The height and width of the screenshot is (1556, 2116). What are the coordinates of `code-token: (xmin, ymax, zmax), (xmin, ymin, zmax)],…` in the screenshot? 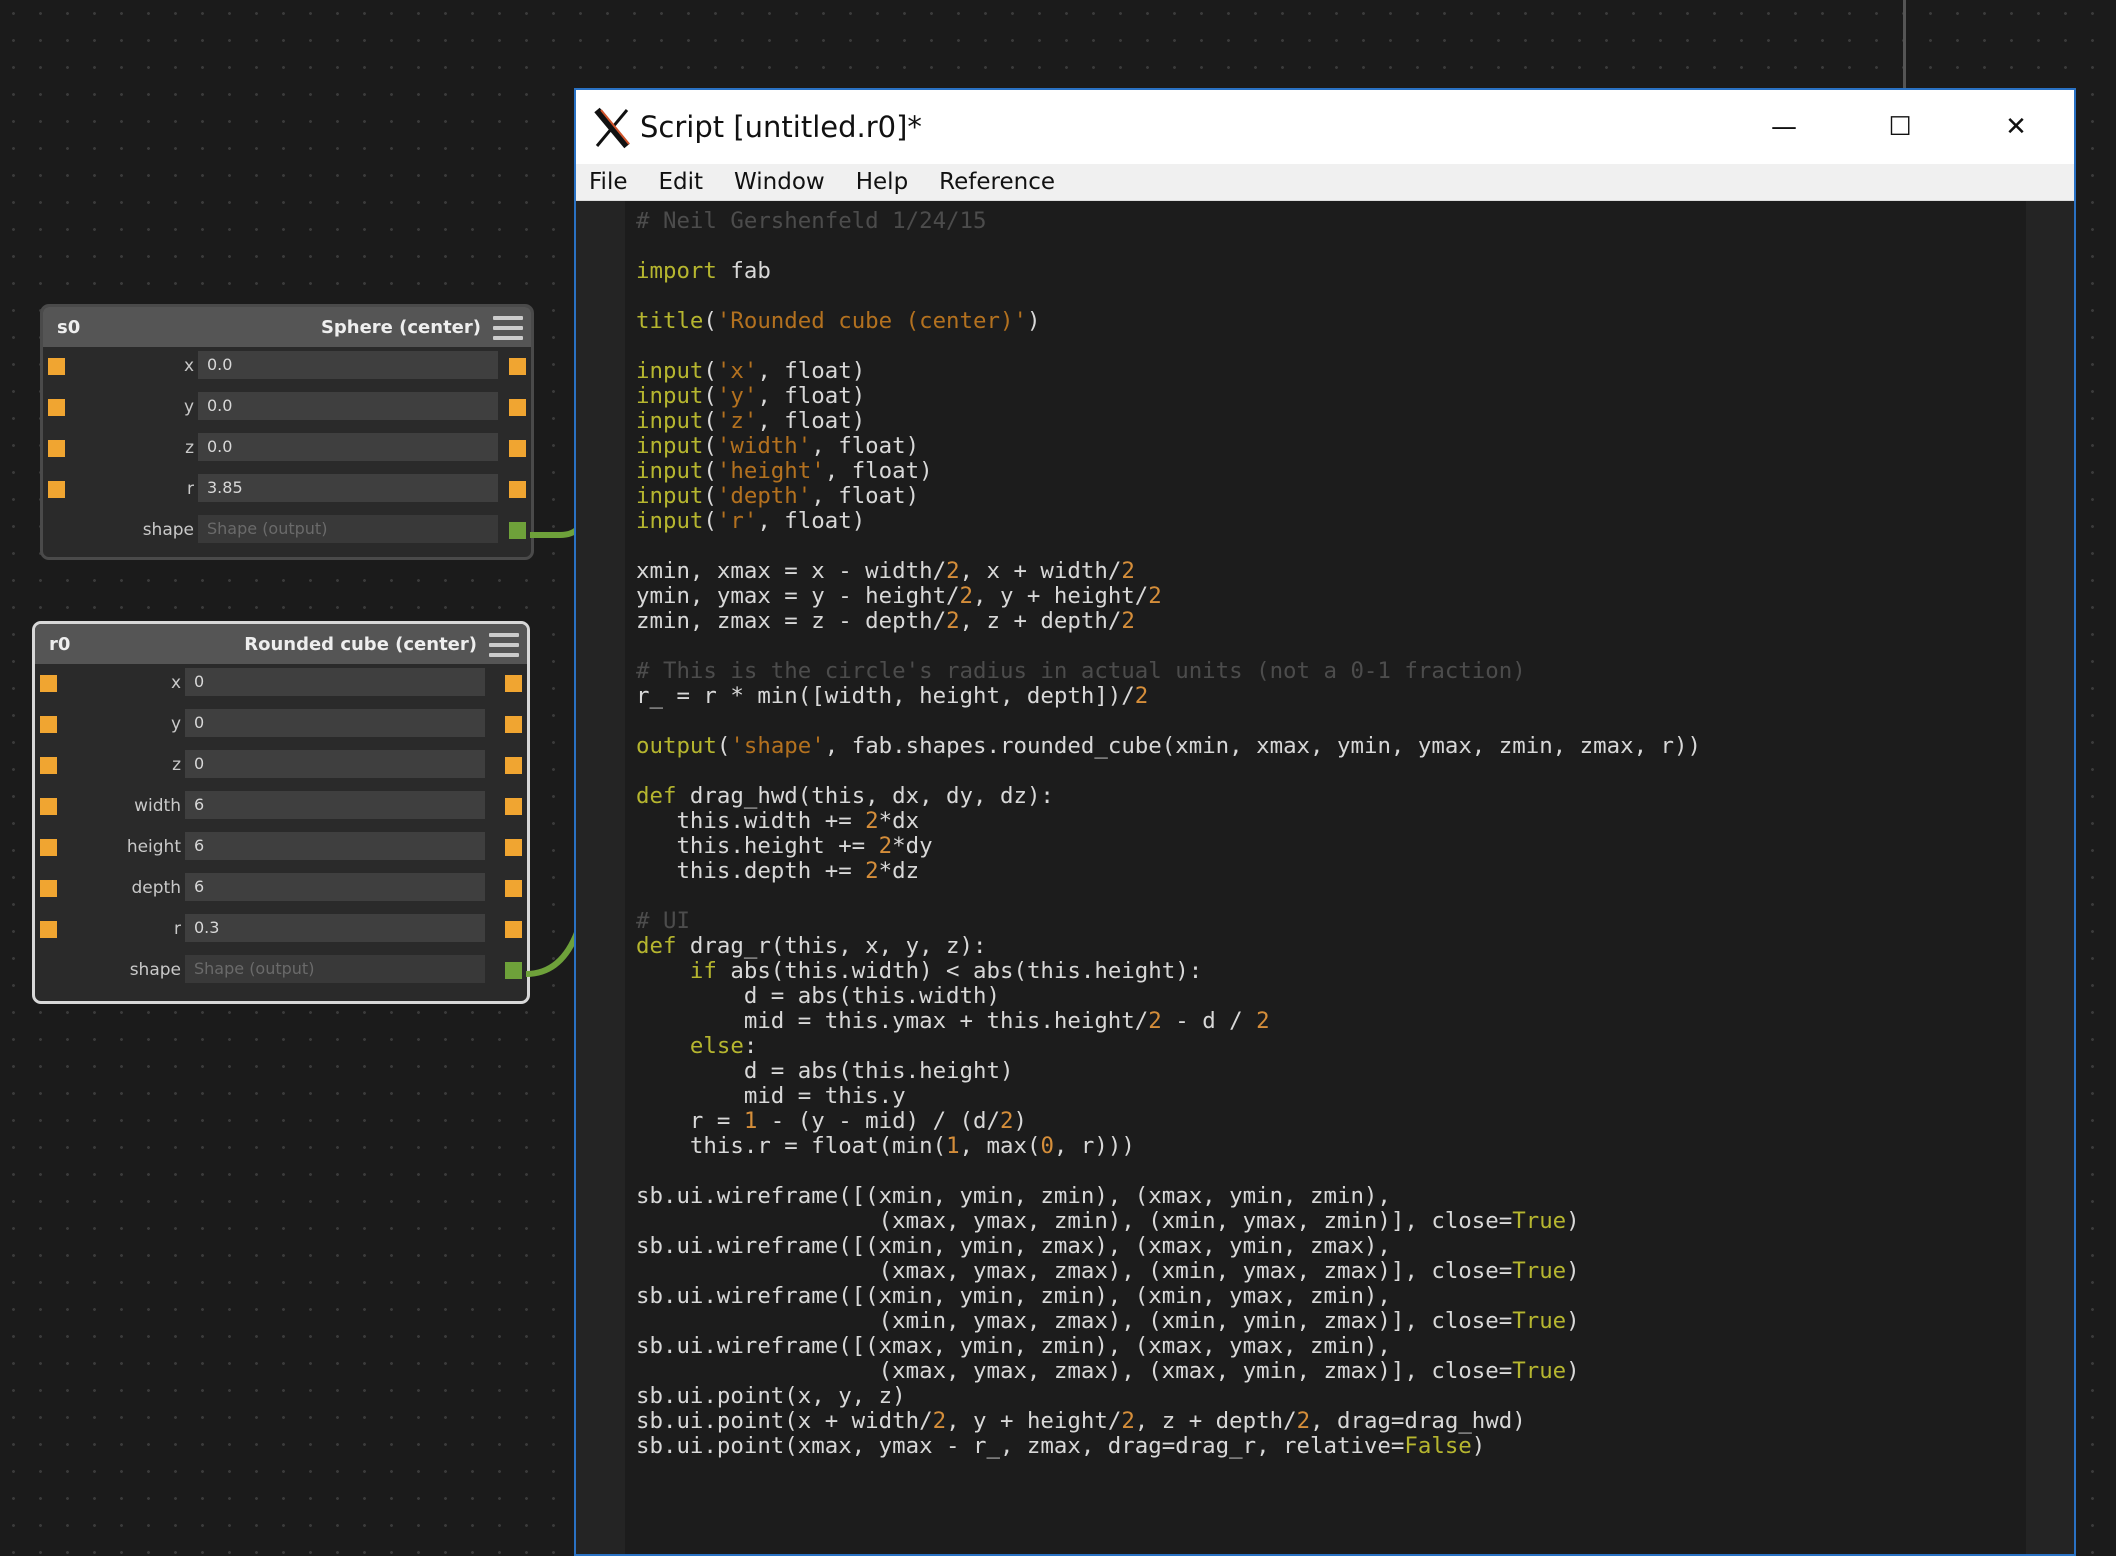 It's located at (1074, 1321).